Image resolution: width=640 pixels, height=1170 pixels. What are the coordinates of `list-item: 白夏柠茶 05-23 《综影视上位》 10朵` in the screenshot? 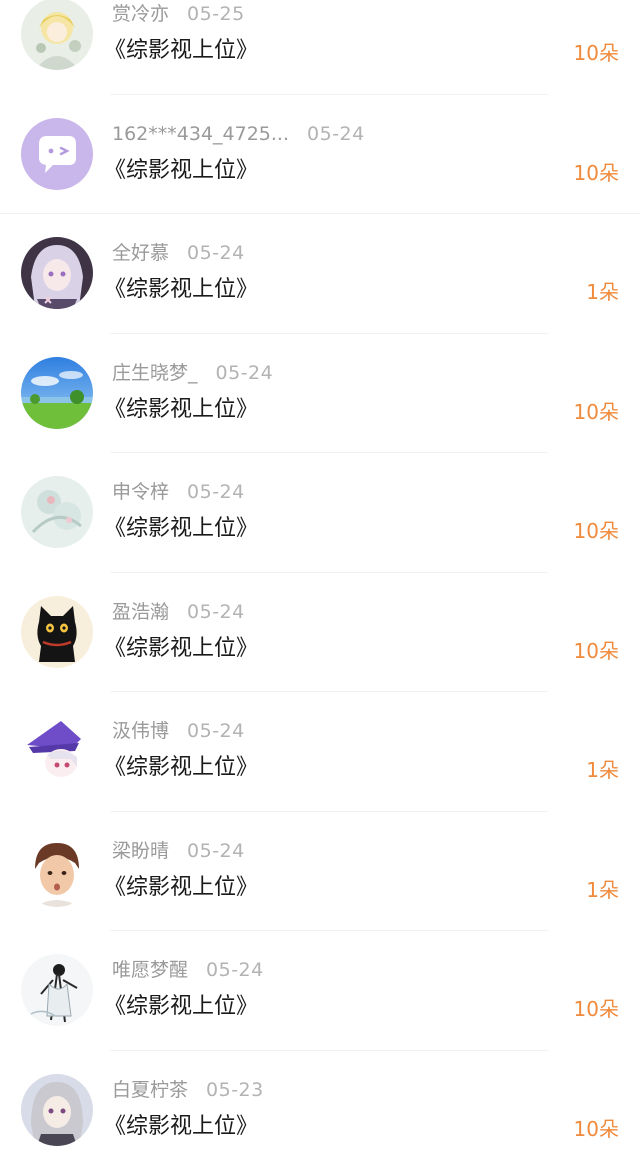 It's located at (320, 1110).